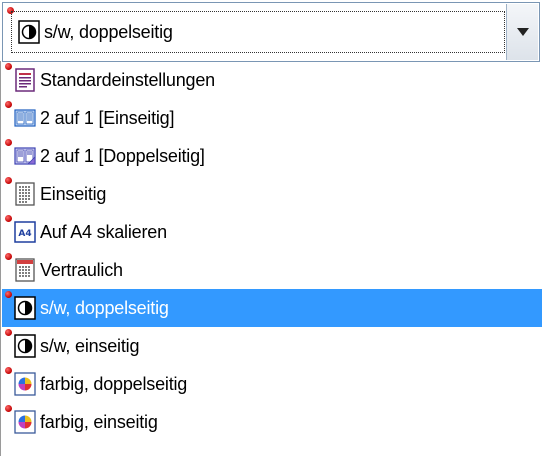 The image size is (542, 456). I want to click on two-up-duplex-icon, so click(25, 156).